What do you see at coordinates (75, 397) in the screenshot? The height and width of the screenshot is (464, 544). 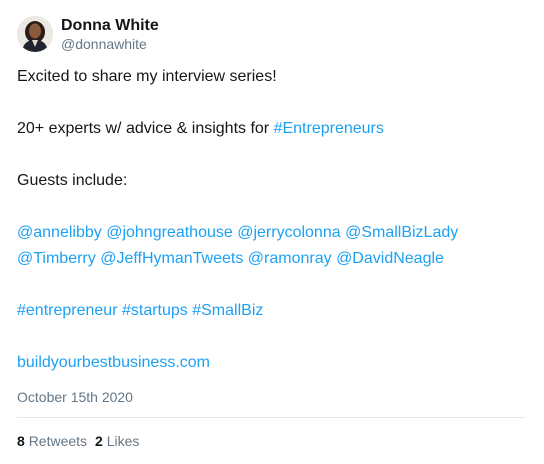 I see `tweet-date: October 15th 2020` at bounding box center [75, 397].